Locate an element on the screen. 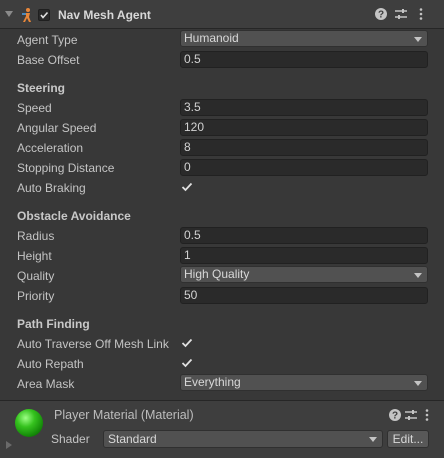  acceleration-label: Acceleration is located at coordinates (50, 148).